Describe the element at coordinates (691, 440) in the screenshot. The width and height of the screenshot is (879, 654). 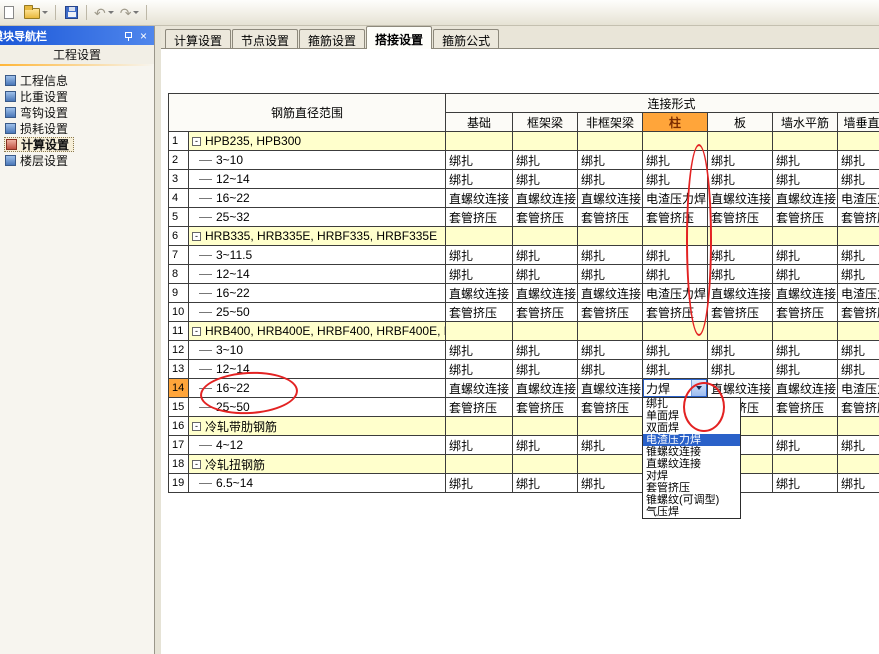
I see `dropdown-option: 电渣压力焊` at that location.